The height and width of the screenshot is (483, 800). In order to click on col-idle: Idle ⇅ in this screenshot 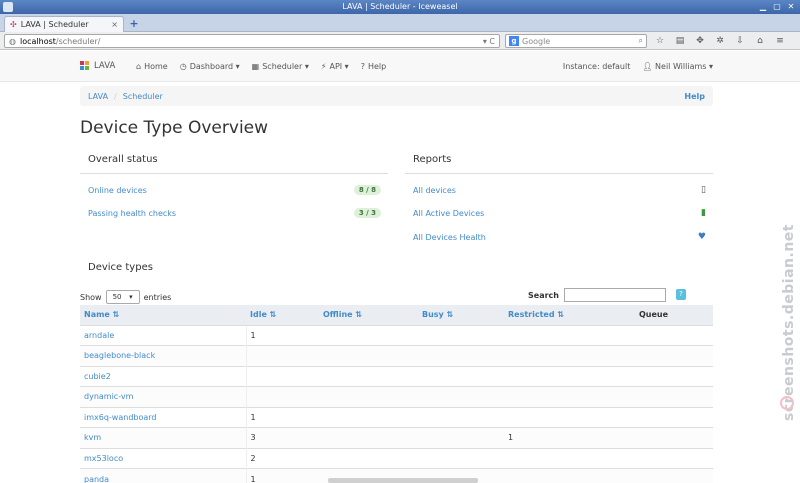, I will do `click(282, 315)`.